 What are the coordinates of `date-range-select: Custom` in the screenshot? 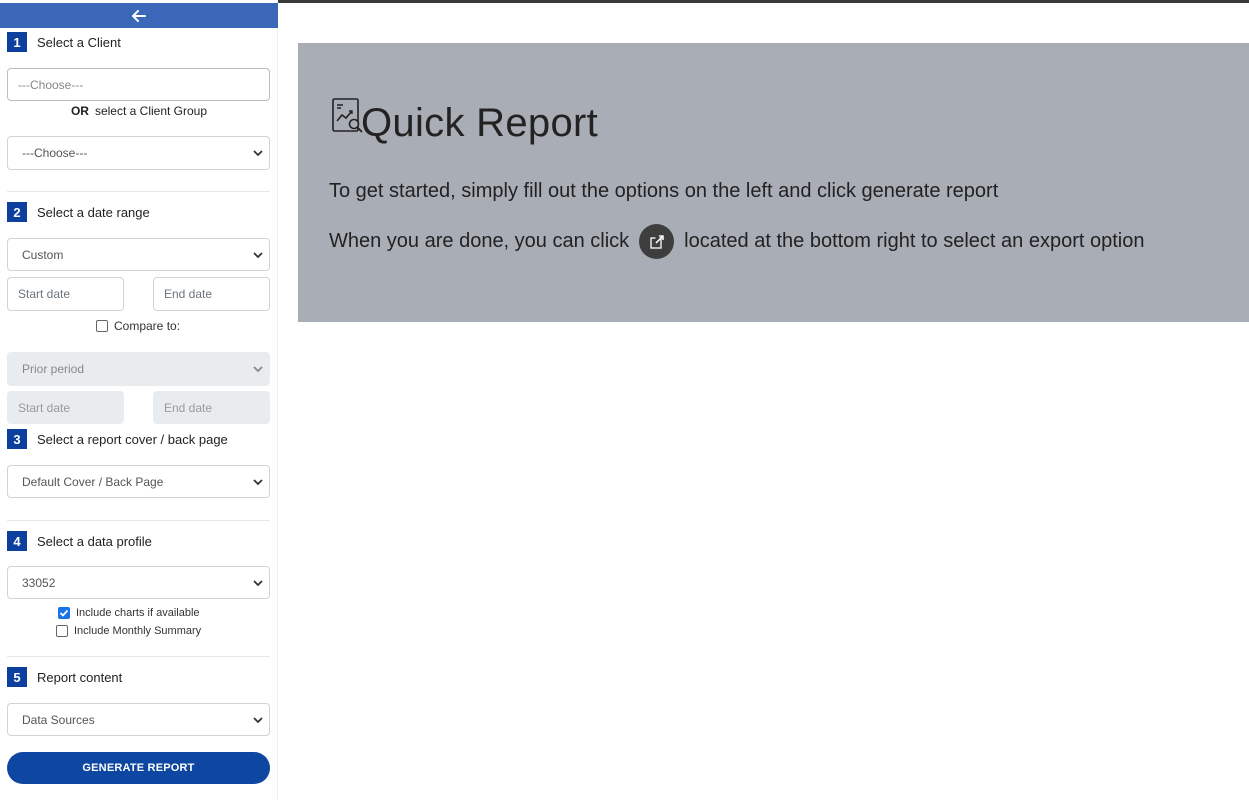 It's located at (138, 254).